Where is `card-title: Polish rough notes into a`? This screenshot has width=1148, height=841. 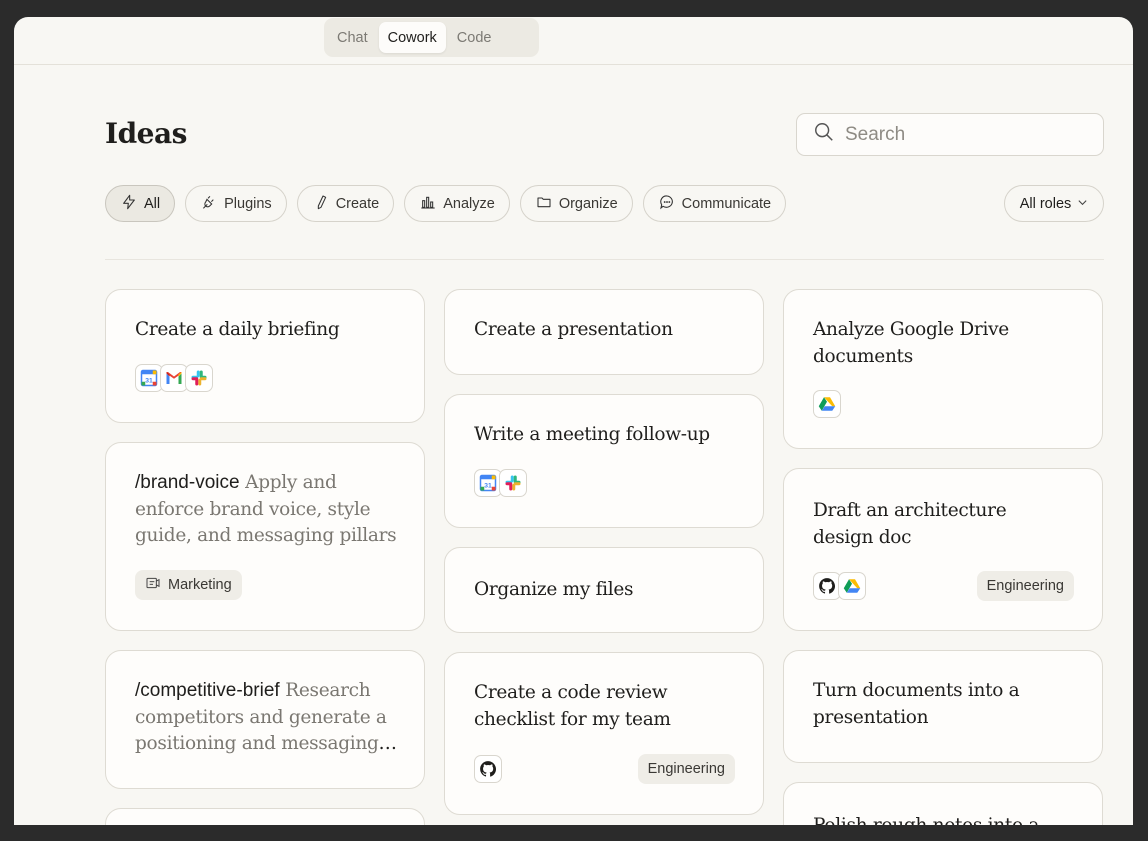 card-title: Polish rough notes into a is located at coordinates (944, 819).